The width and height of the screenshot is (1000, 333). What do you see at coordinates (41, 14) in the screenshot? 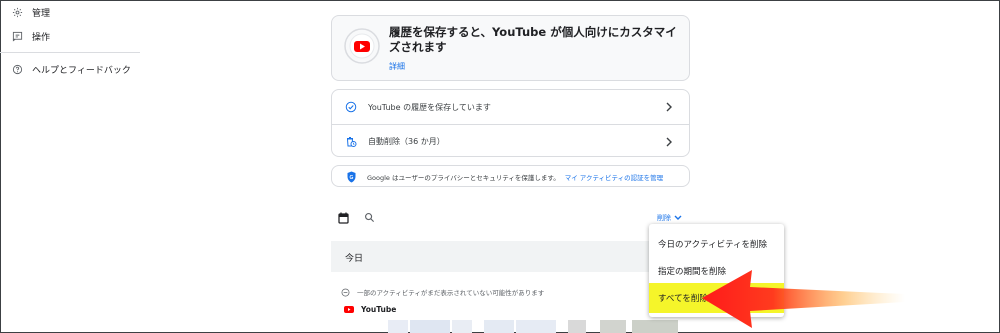
I see `sidebar-item-label: 管理` at bounding box center [41, 14].